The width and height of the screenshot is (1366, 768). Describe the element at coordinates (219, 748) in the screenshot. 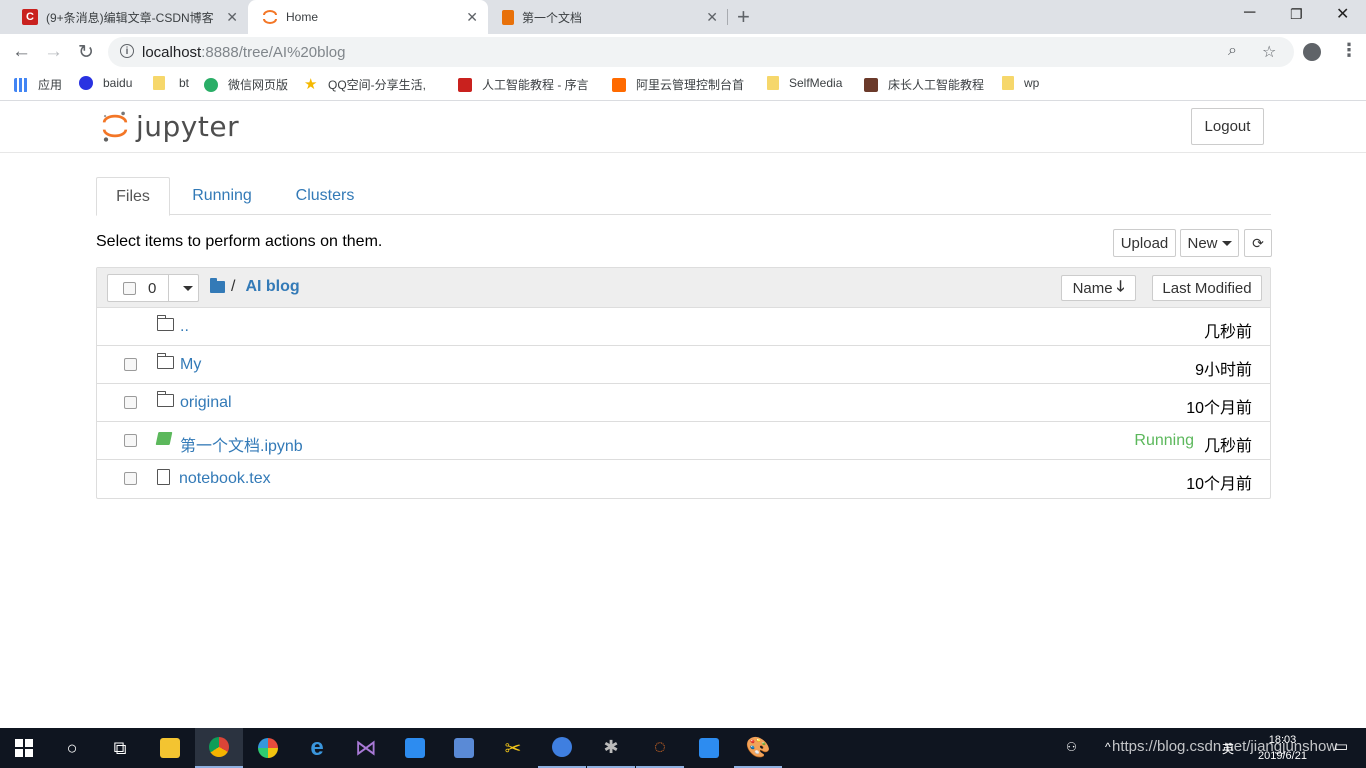

I see `chrome-icon` at that location.